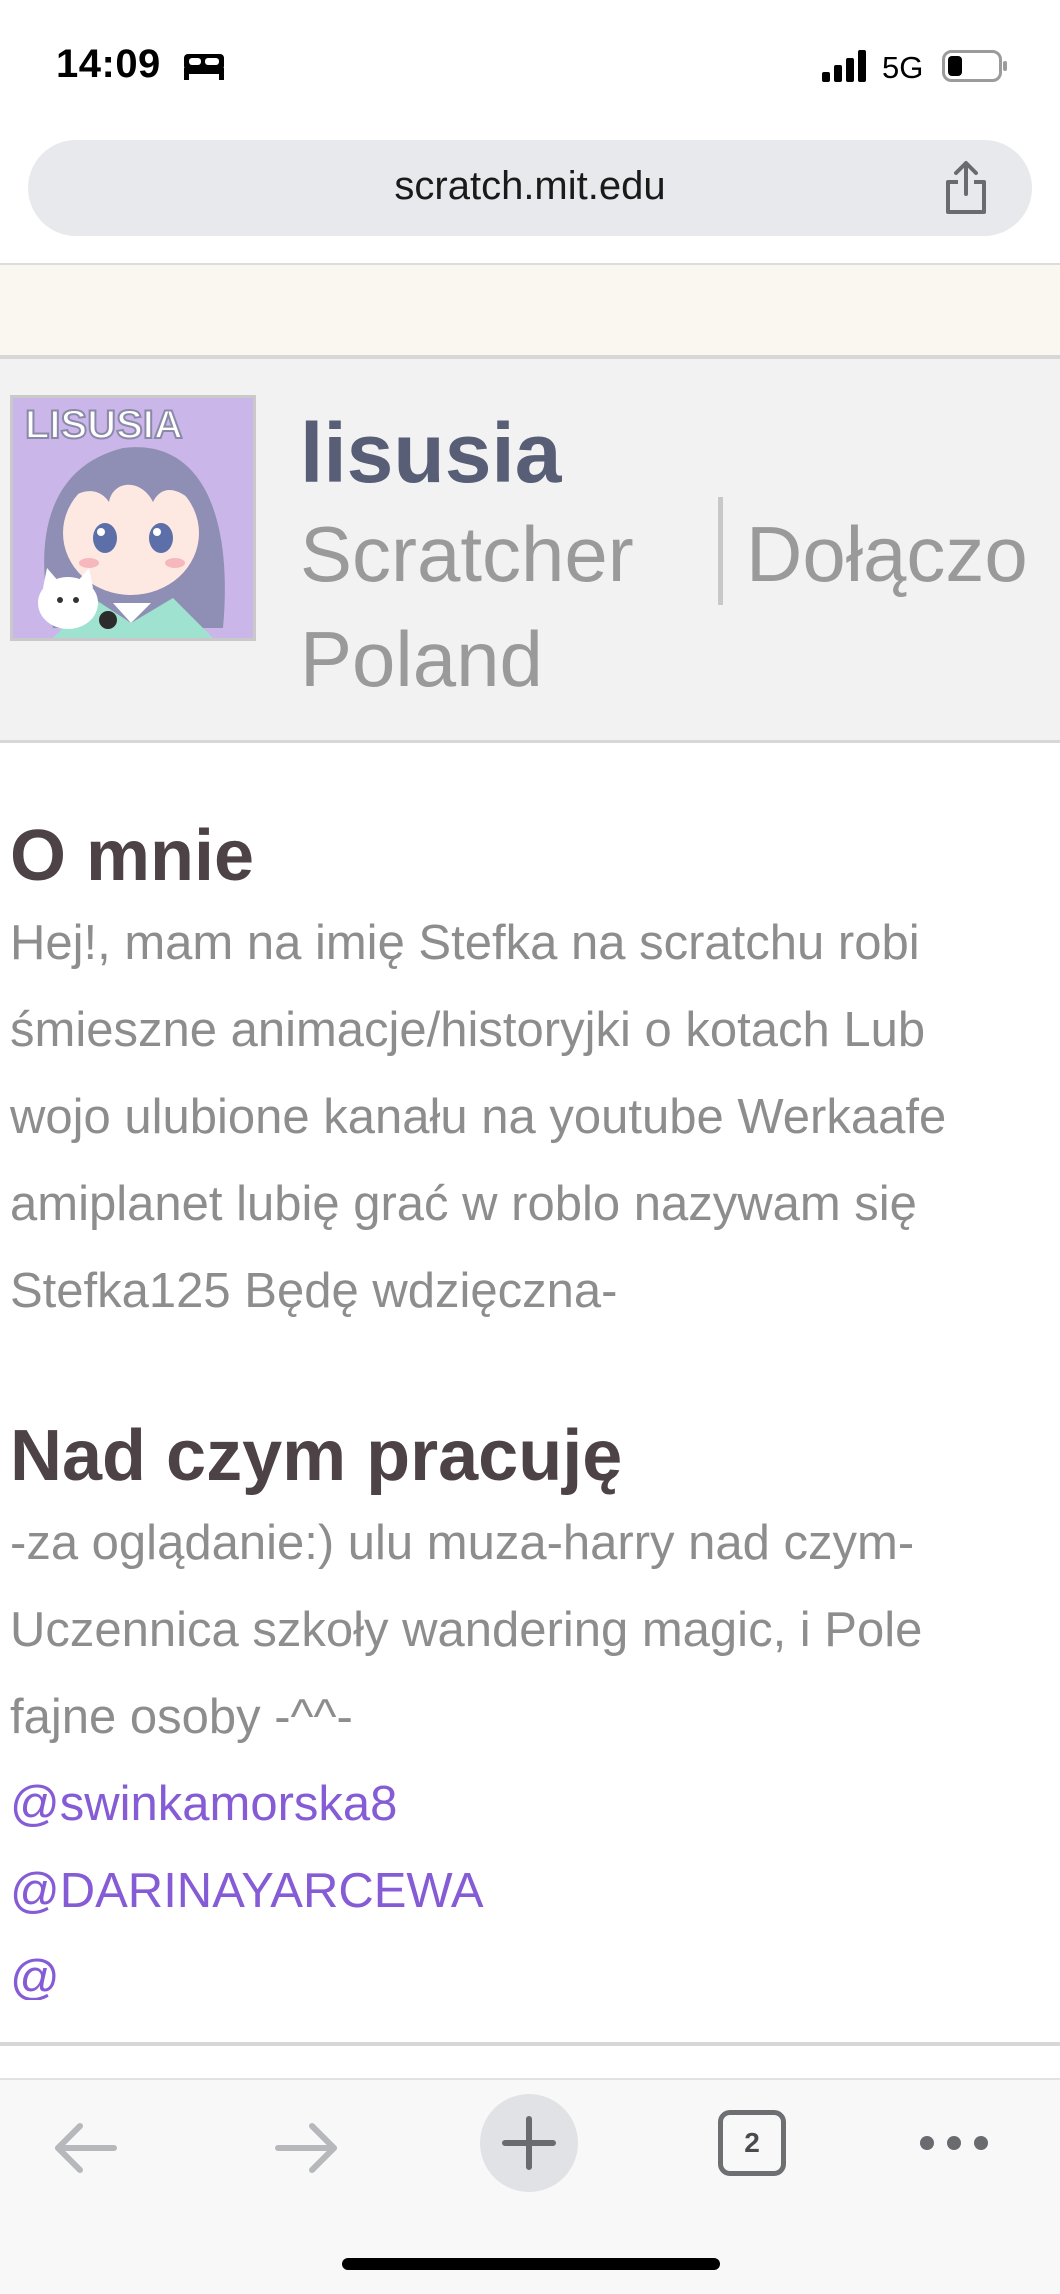 This screenshot has height=2294, width=1060. What do you see at coordinates (903, 67) in the screenshot?
I see `network-type: 5G` at bounding box center [903, 67].